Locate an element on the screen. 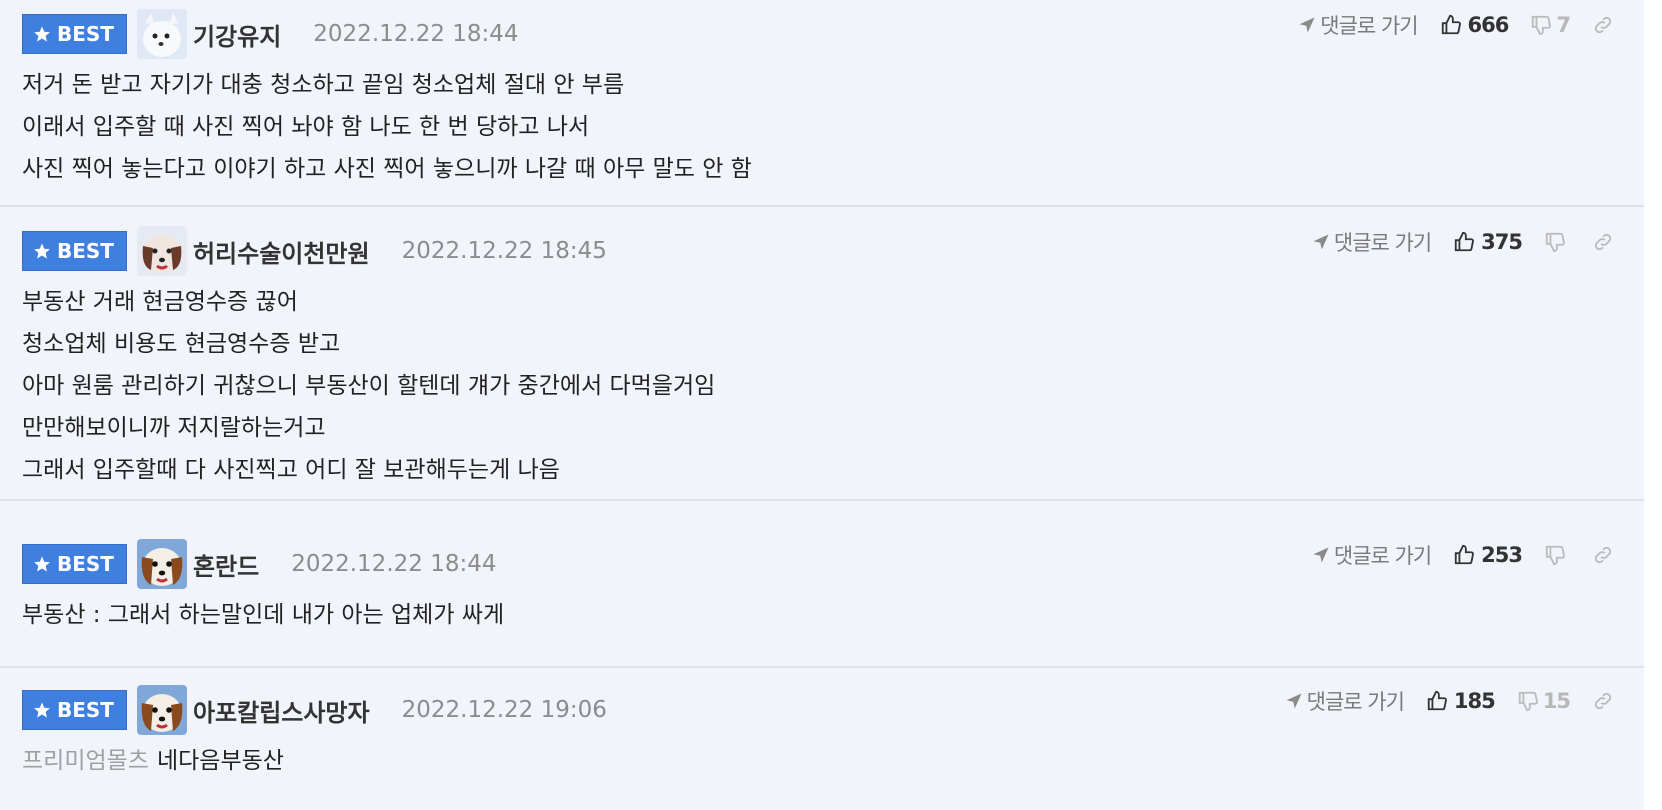  like-button: 253 is located at coordinates (1488, 555).